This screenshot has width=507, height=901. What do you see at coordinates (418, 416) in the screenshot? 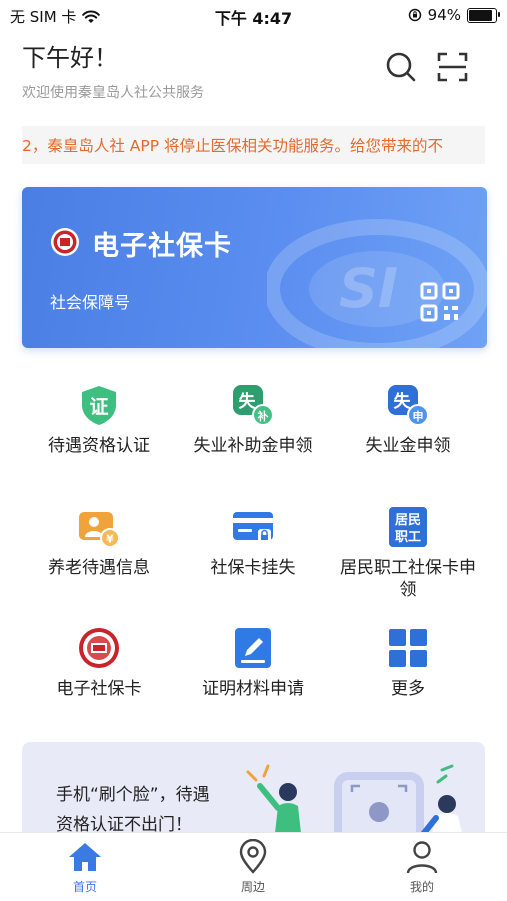
I see `svg-text: 申` at bounding box center [418, 416].